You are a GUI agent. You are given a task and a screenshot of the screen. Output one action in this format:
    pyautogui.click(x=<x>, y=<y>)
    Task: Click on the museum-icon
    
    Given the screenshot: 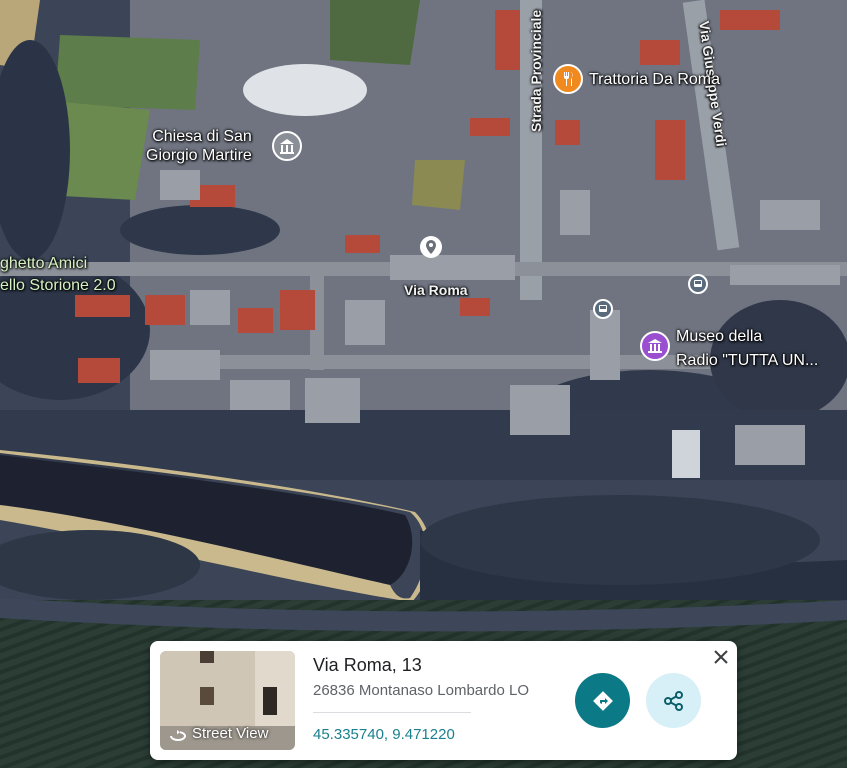 What is the action you would take?
    pyautogui.click(x=655, y=346)
    